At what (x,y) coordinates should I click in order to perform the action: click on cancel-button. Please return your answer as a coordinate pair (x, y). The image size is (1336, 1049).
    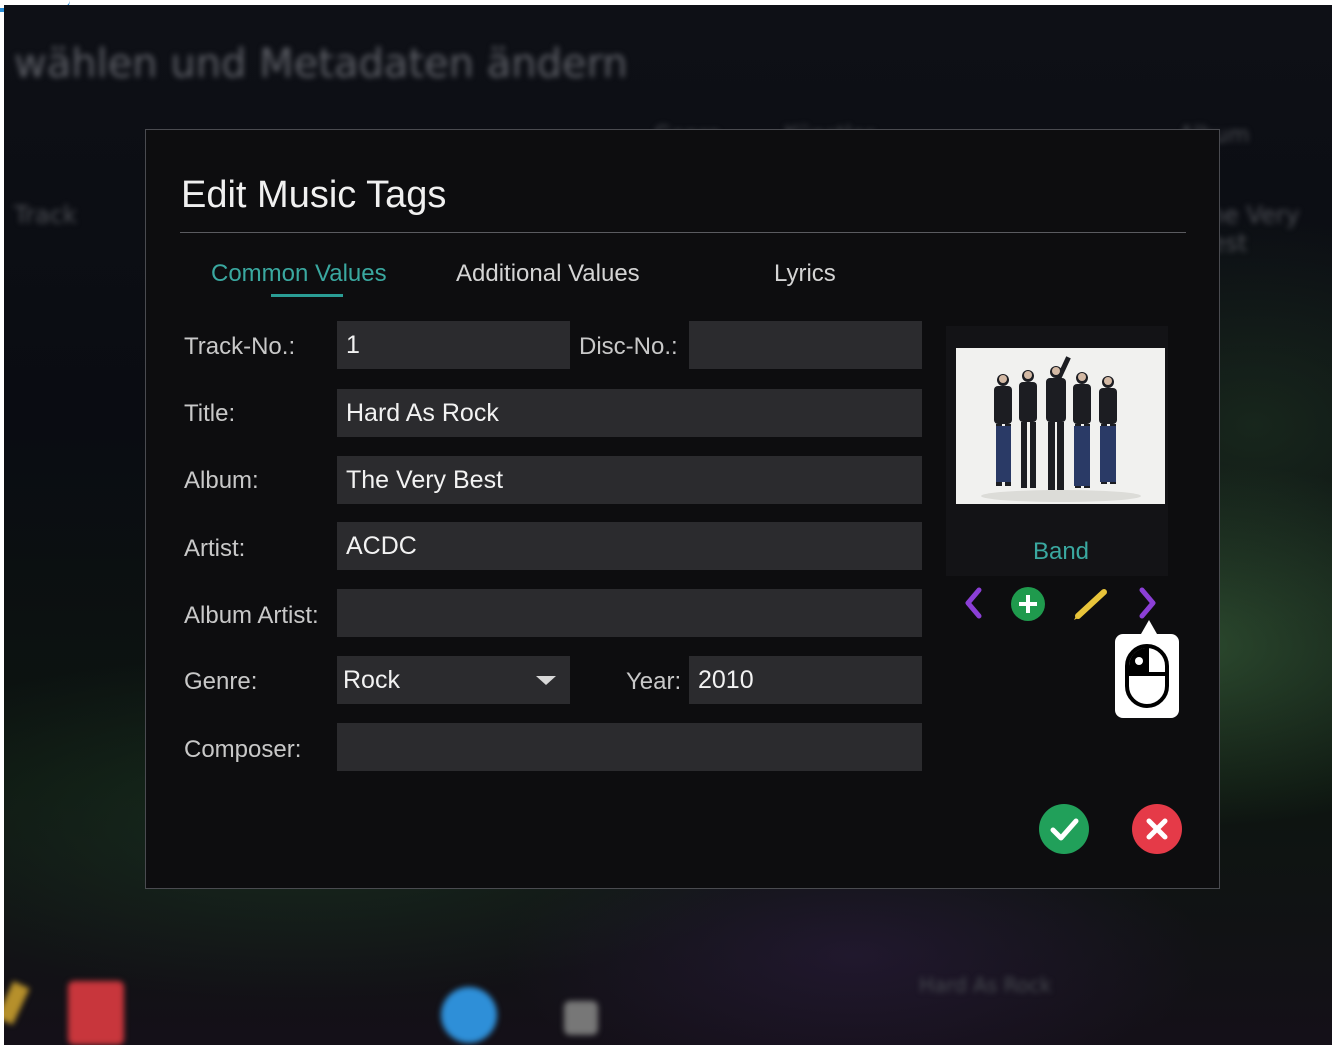
    Looking at the image, I should click on (1157, 829).